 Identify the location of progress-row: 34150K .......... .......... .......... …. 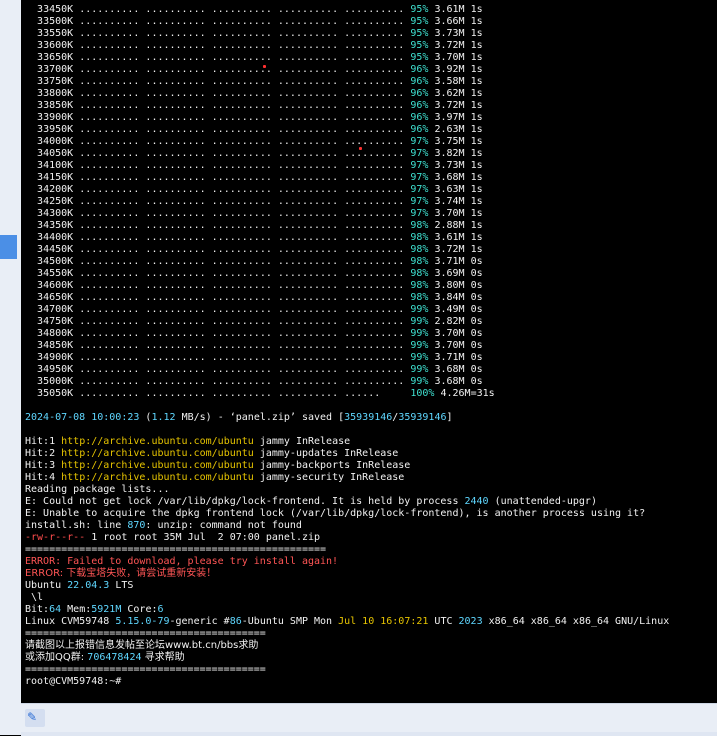
(347, 178).